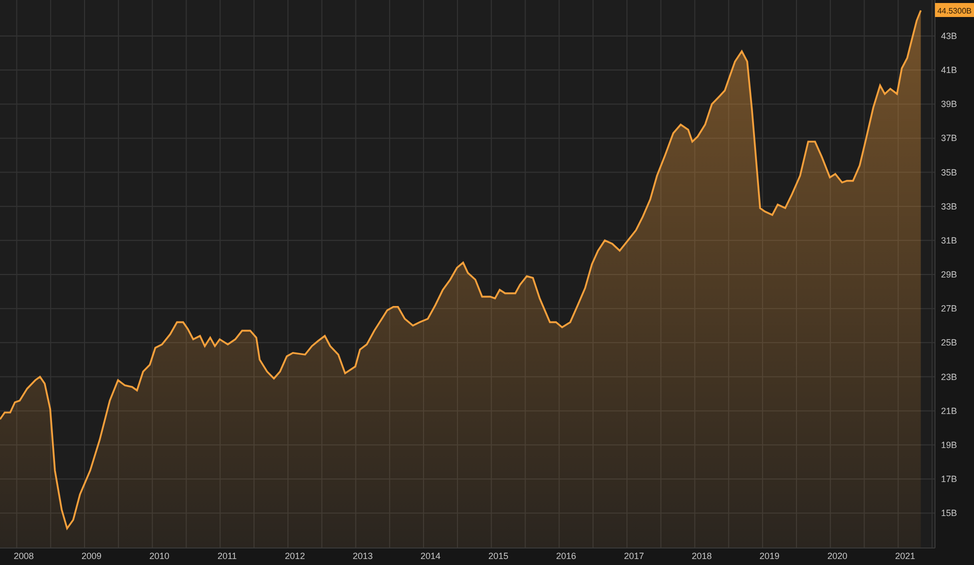 The image size is (974, 565). What do you see at coordinates (949, 70) in the screenshot?
I see `y-tick-label: 41B` at bounding box center [949, 70].